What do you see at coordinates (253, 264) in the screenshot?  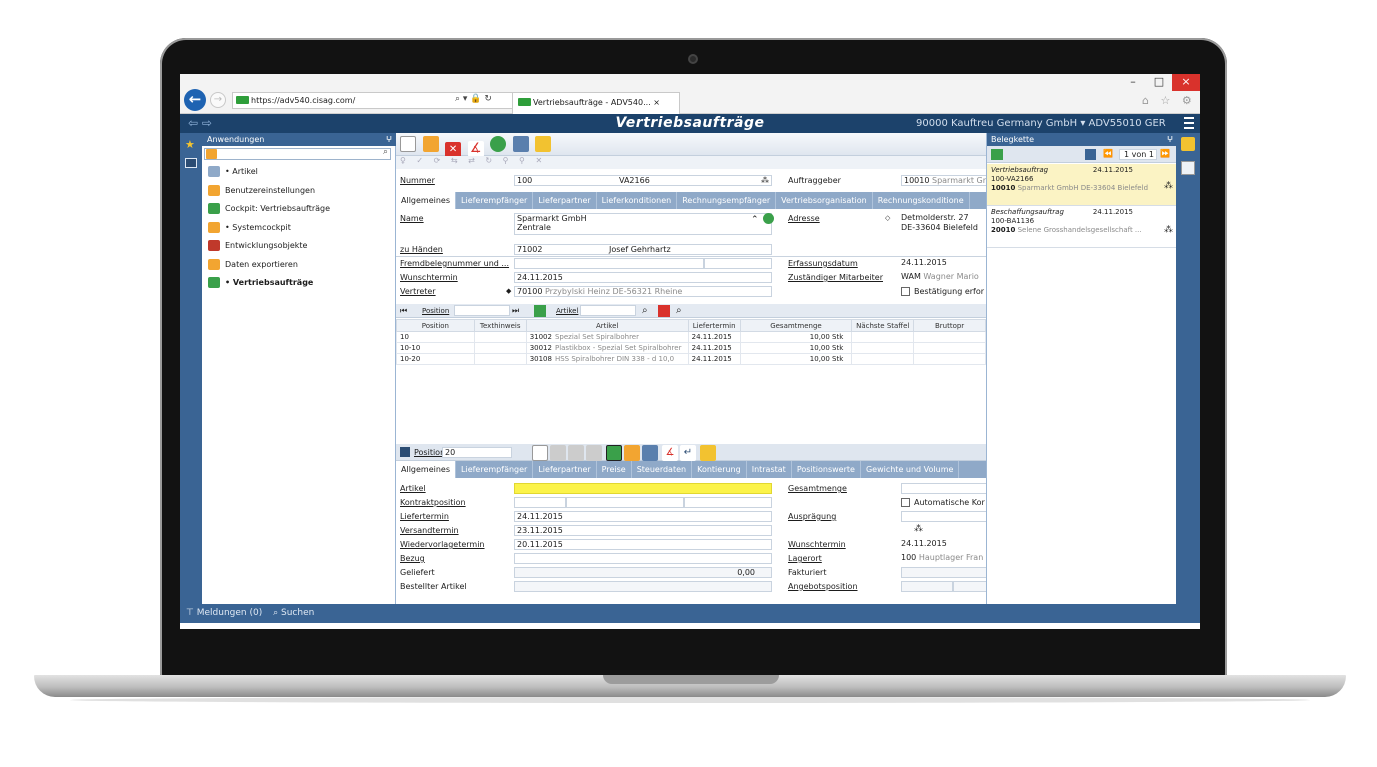 I see `sidebar-item: Daten exportieren` at bounding box center [253, 264].